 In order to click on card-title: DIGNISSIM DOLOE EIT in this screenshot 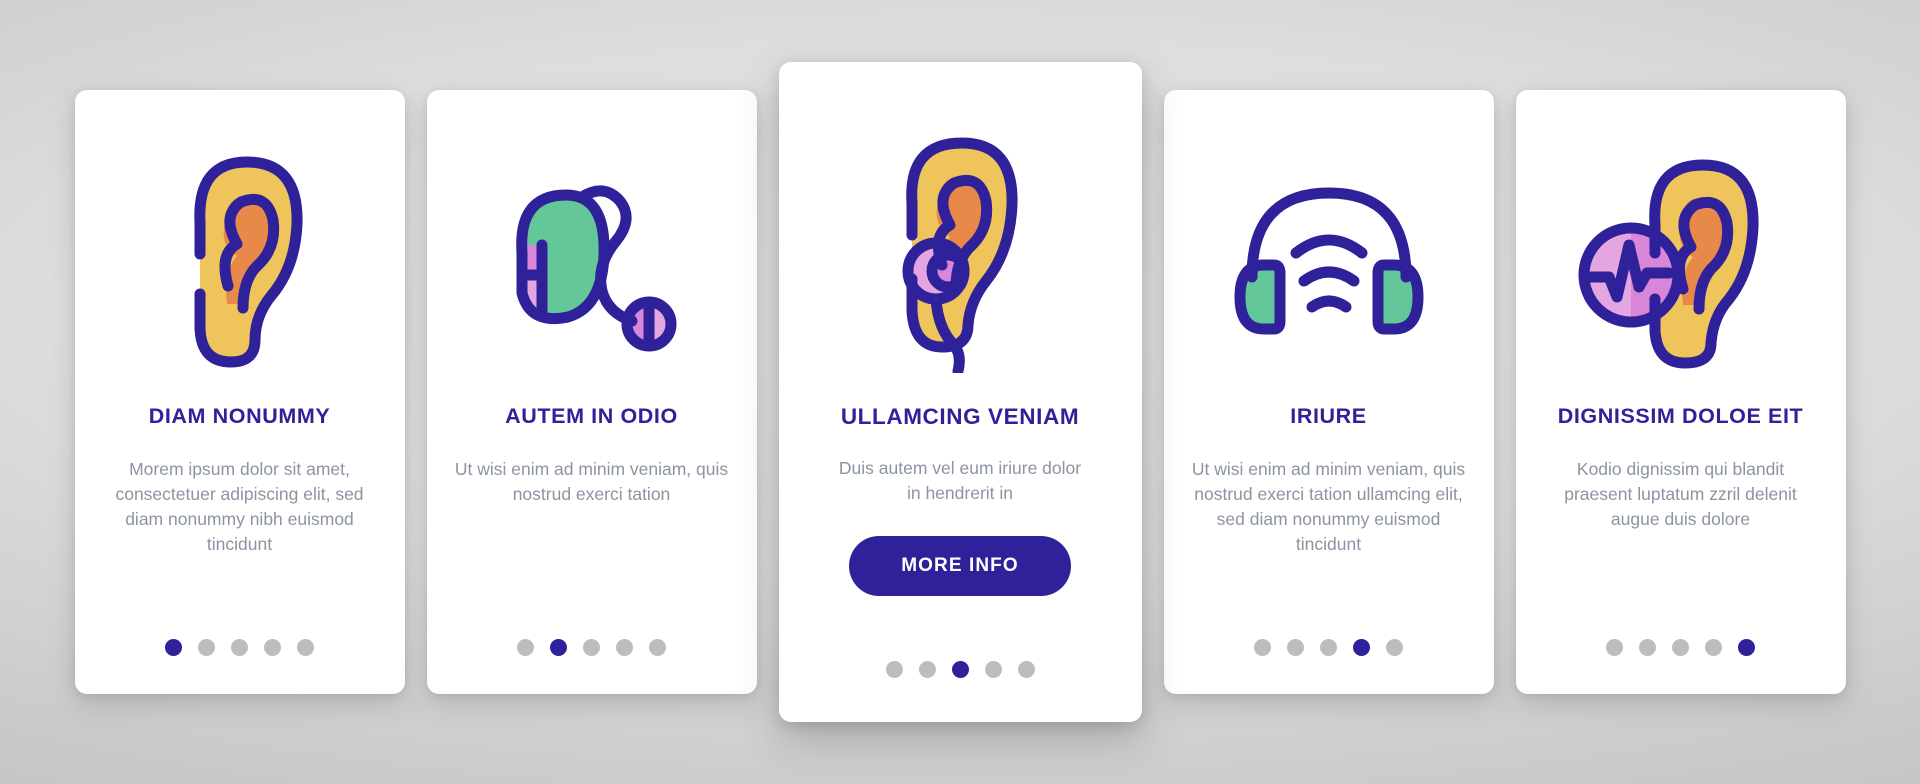, I will do `click(1680, 416)`.